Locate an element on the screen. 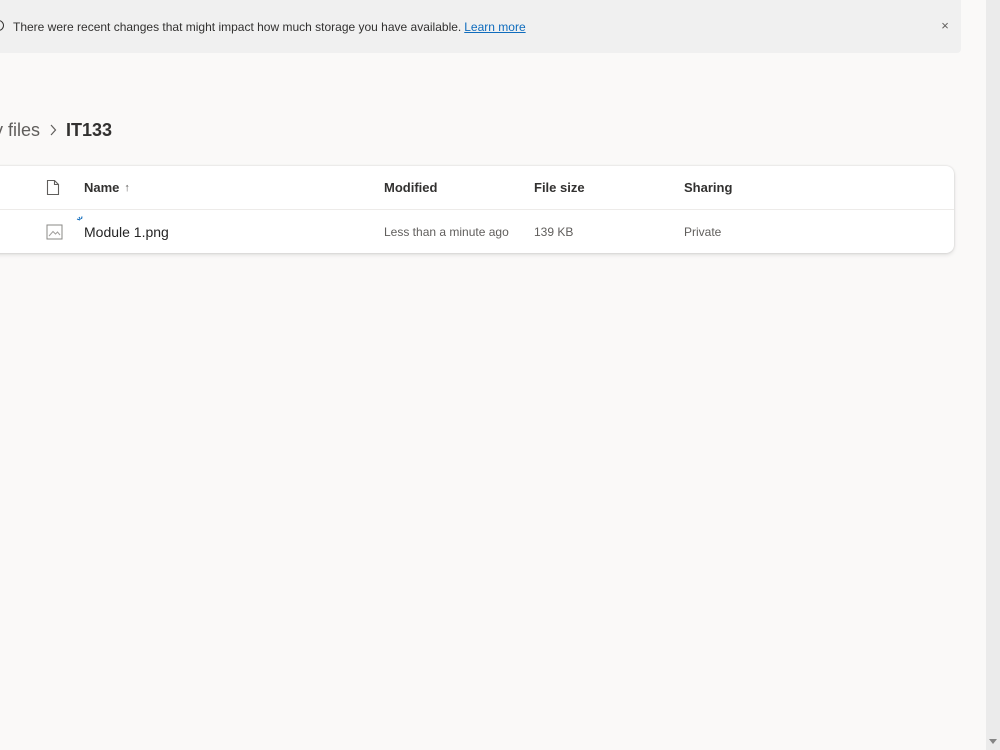 The width and height of the screenshot is (1000, 750). info-icon is located at coordinates (2, 25).